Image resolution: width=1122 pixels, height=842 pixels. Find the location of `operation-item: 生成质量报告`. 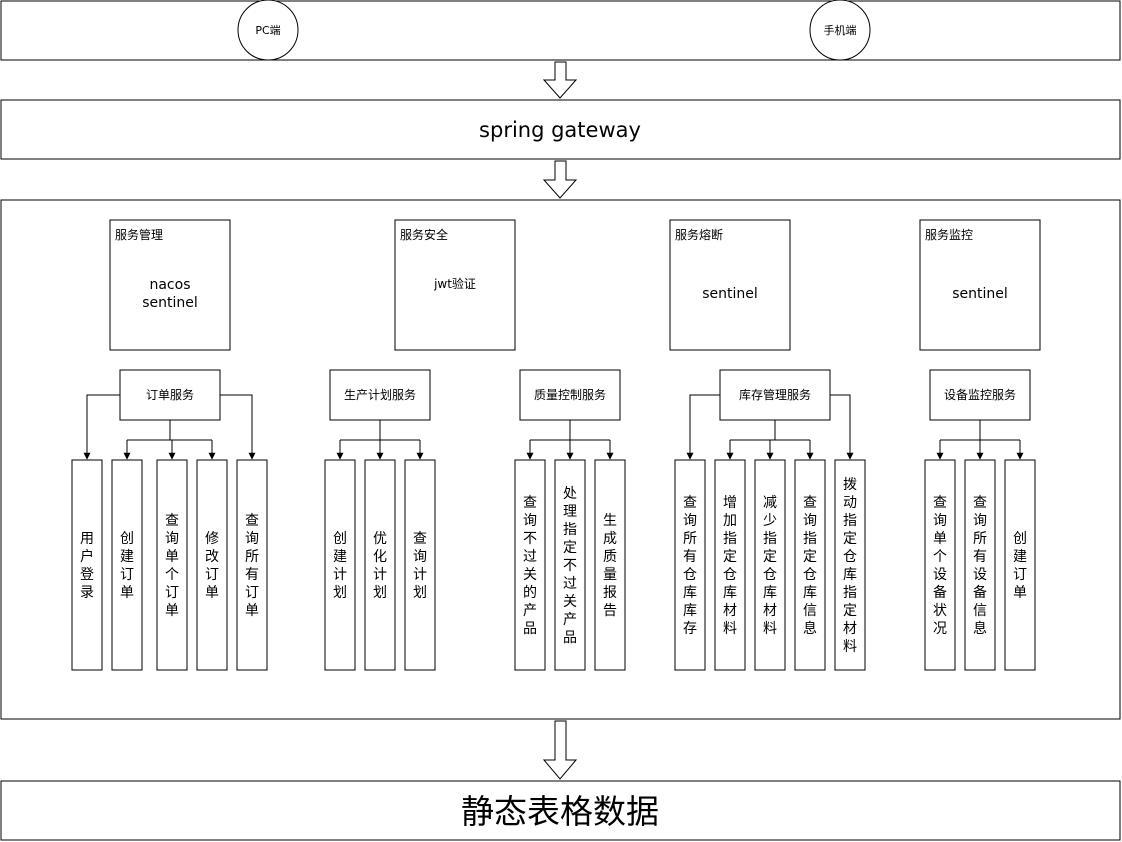

operation-item: 生成质量报告 is located at coordinates (610, 565).